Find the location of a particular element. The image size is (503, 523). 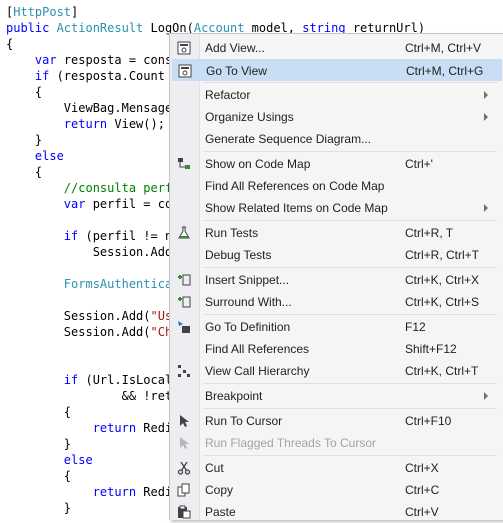

menu-item-run-tests: Run Tests Ctrl+R, T is located at coordinates (337, 233).